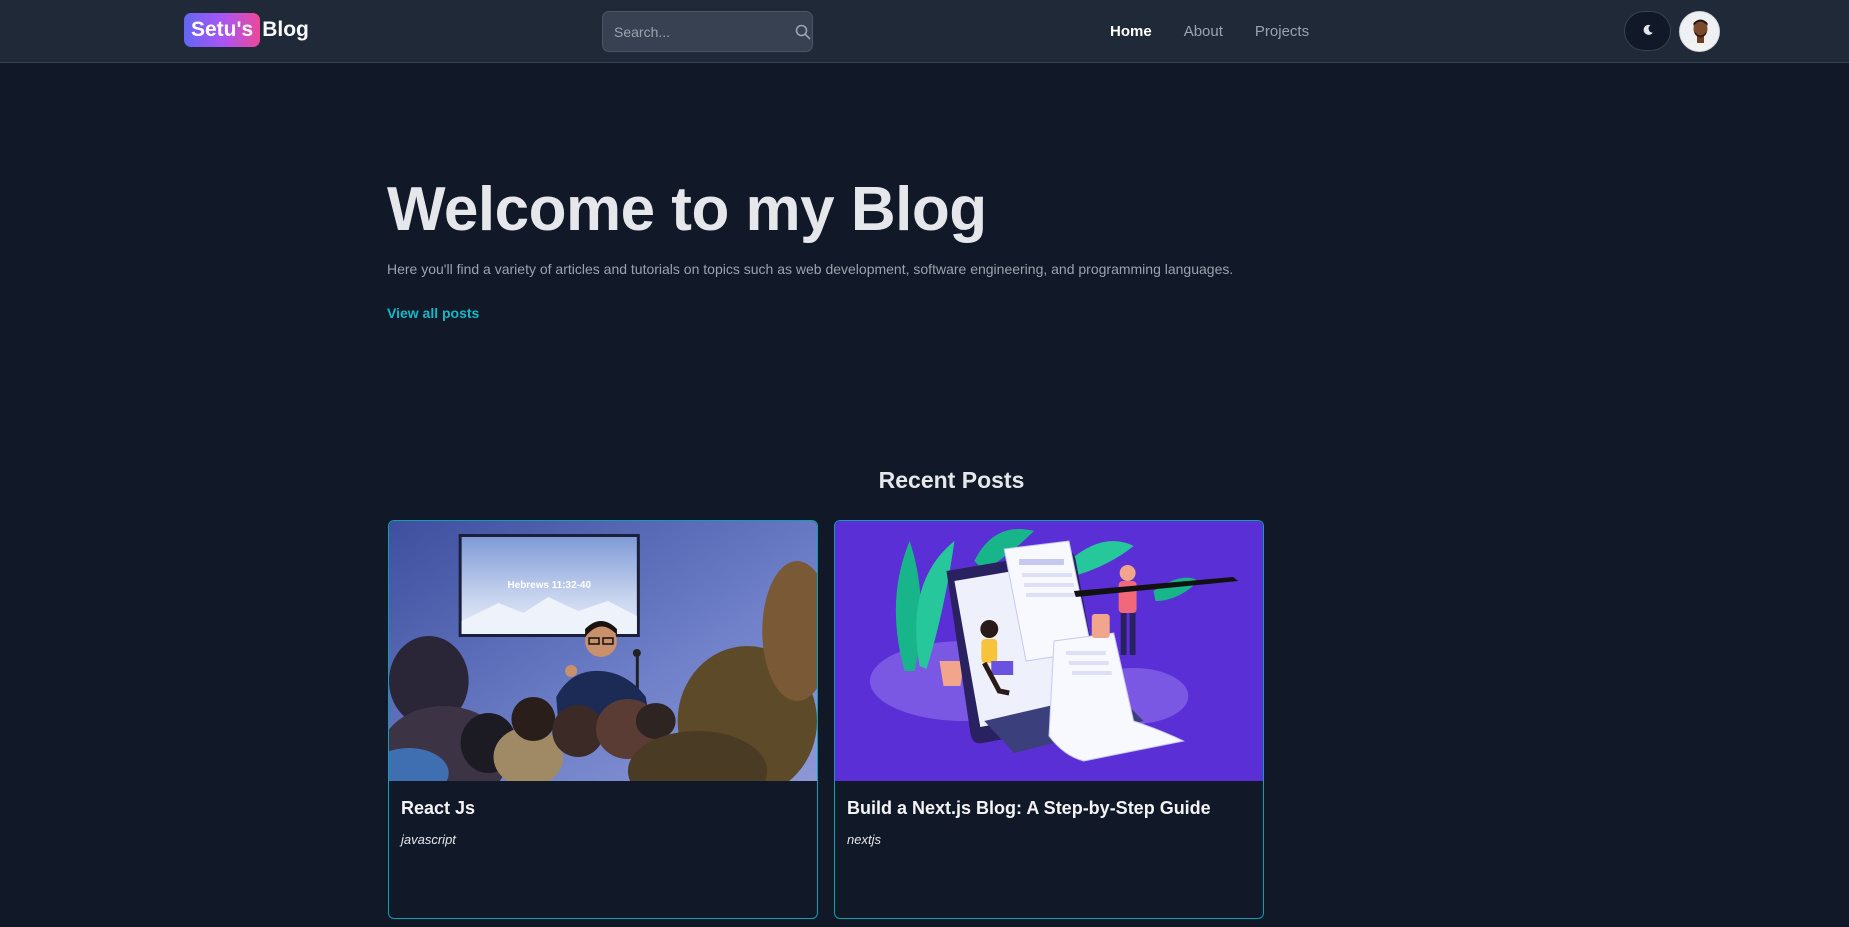 The height and width of the screenshot is (927, 1849). What do you see at coordinates (803, 32) in the screenshot?
I see `search-icon` at bounding box center [803, 32].